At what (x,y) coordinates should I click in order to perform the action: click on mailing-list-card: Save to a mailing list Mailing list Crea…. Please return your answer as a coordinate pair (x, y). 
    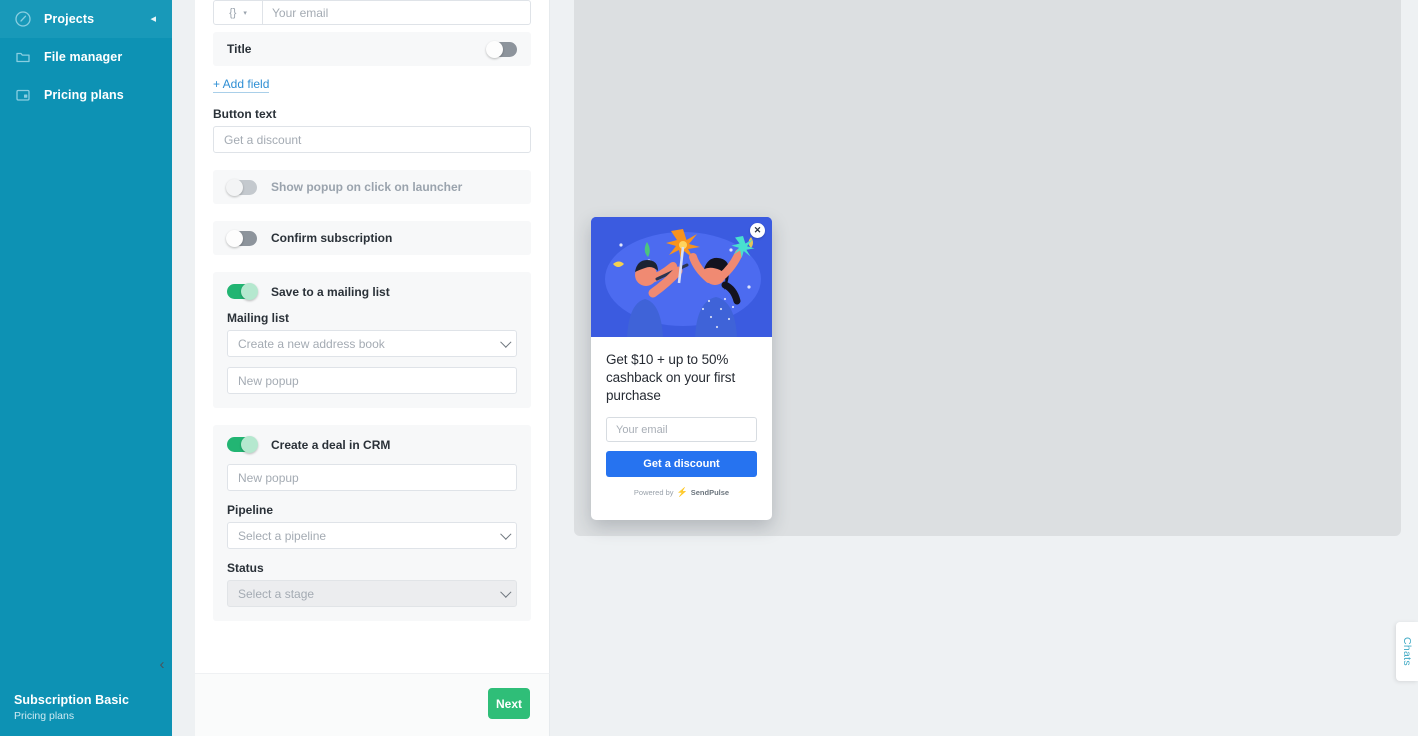
    Looking at the image, I should click on (372, 340).